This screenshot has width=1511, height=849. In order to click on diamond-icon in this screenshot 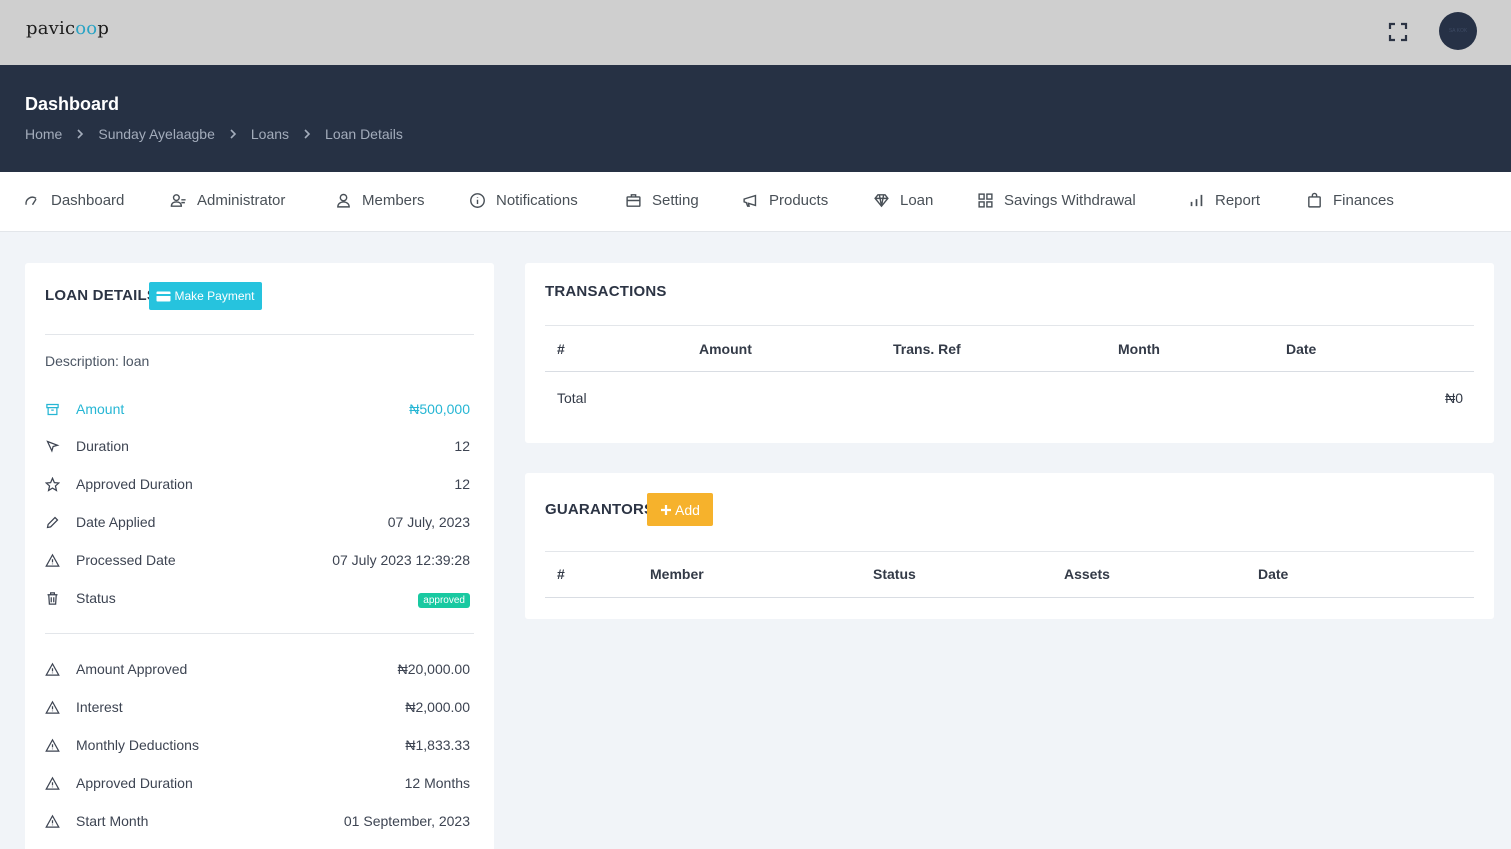, I will do `click(881, 201)`.